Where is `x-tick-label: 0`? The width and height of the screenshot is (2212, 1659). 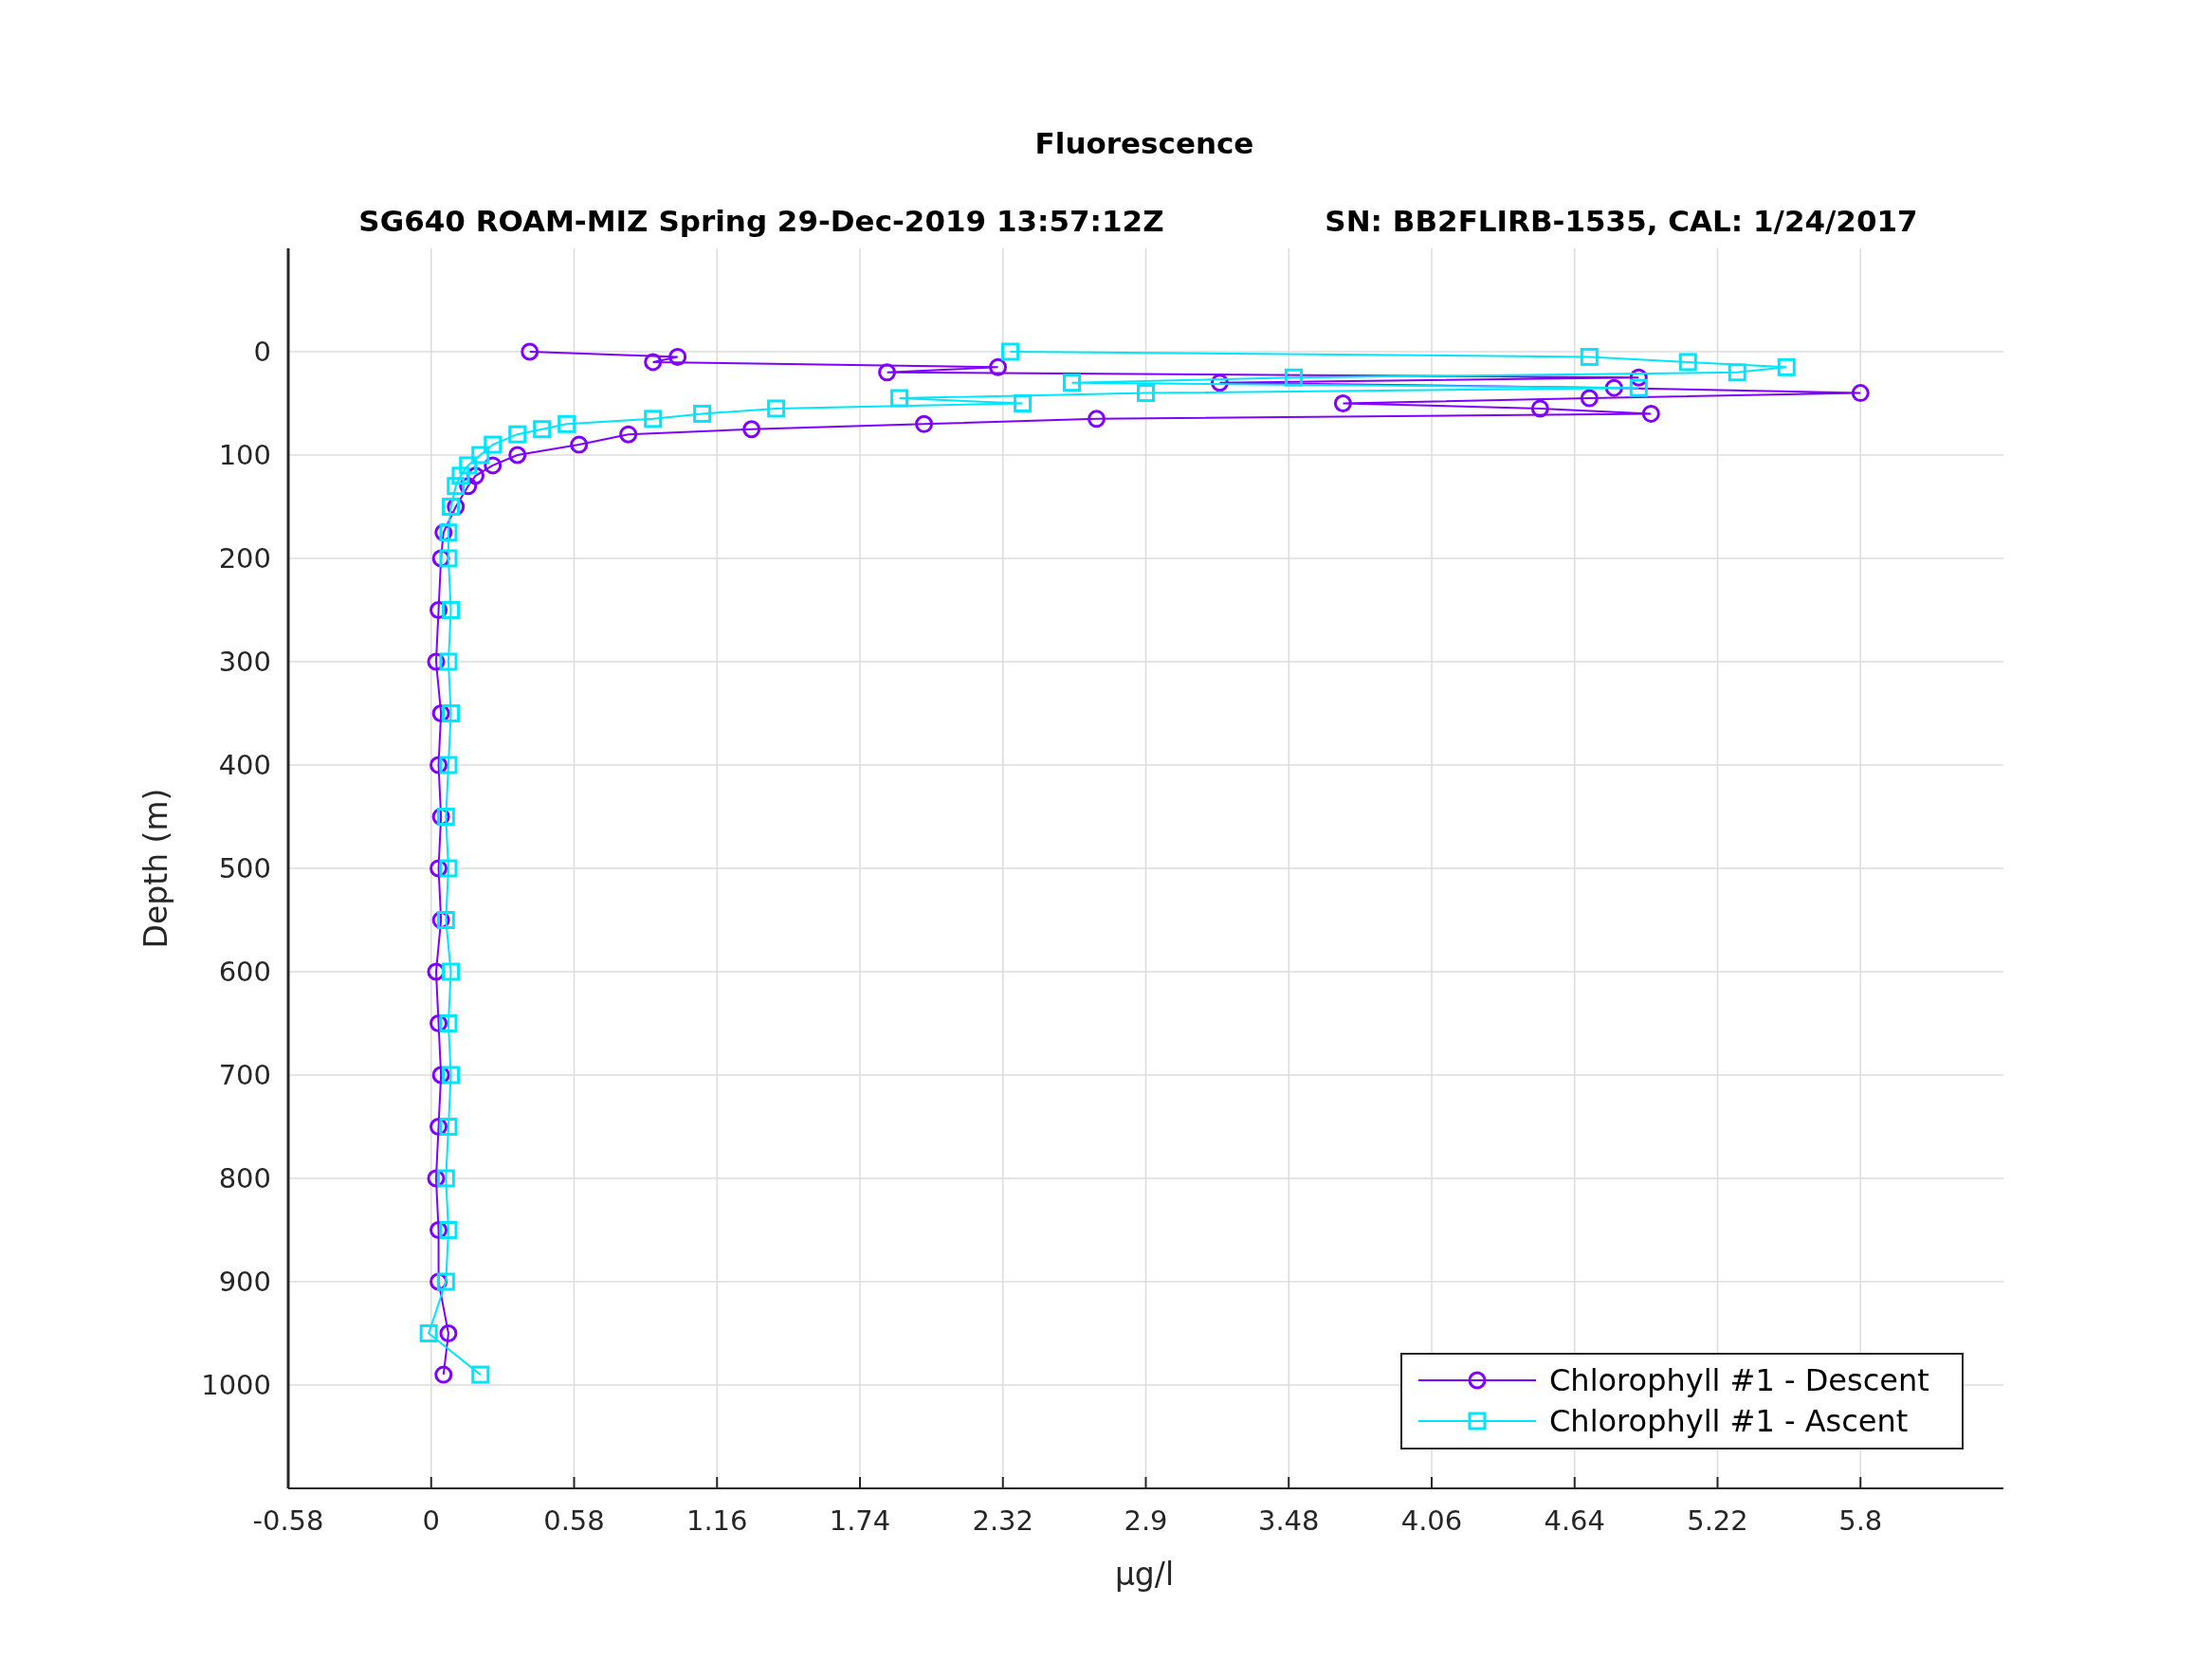
x-tick-label: 0 is located at coordinates (431, 1520).